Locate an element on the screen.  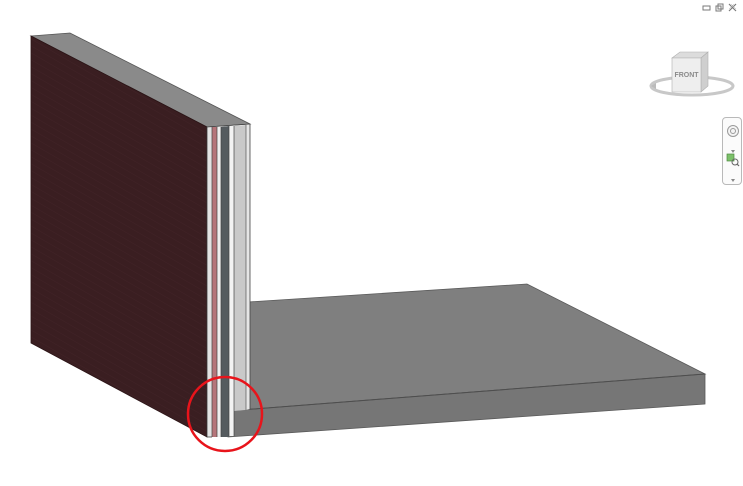
window-controls is located at coordinates (719, 7).